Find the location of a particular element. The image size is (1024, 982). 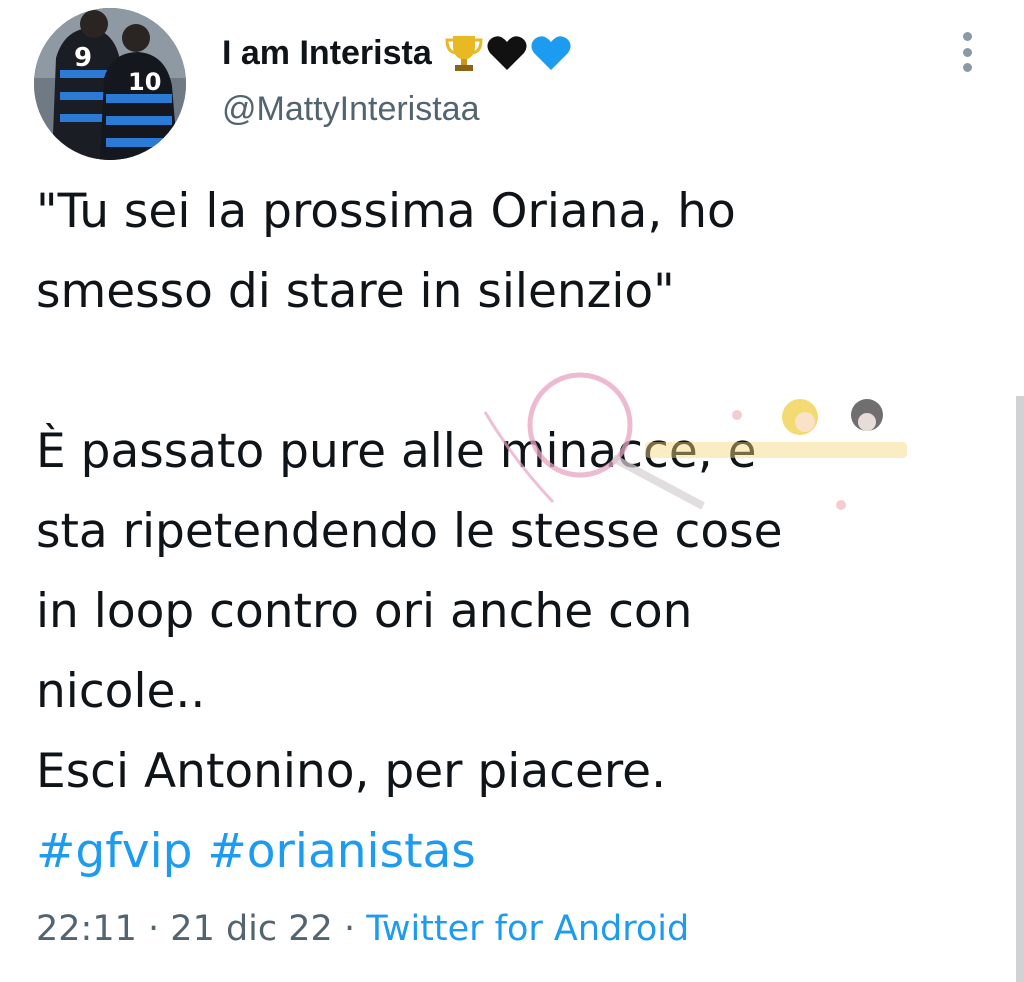

hashtag-link: #gfvip is located at coordinates (114, 851).